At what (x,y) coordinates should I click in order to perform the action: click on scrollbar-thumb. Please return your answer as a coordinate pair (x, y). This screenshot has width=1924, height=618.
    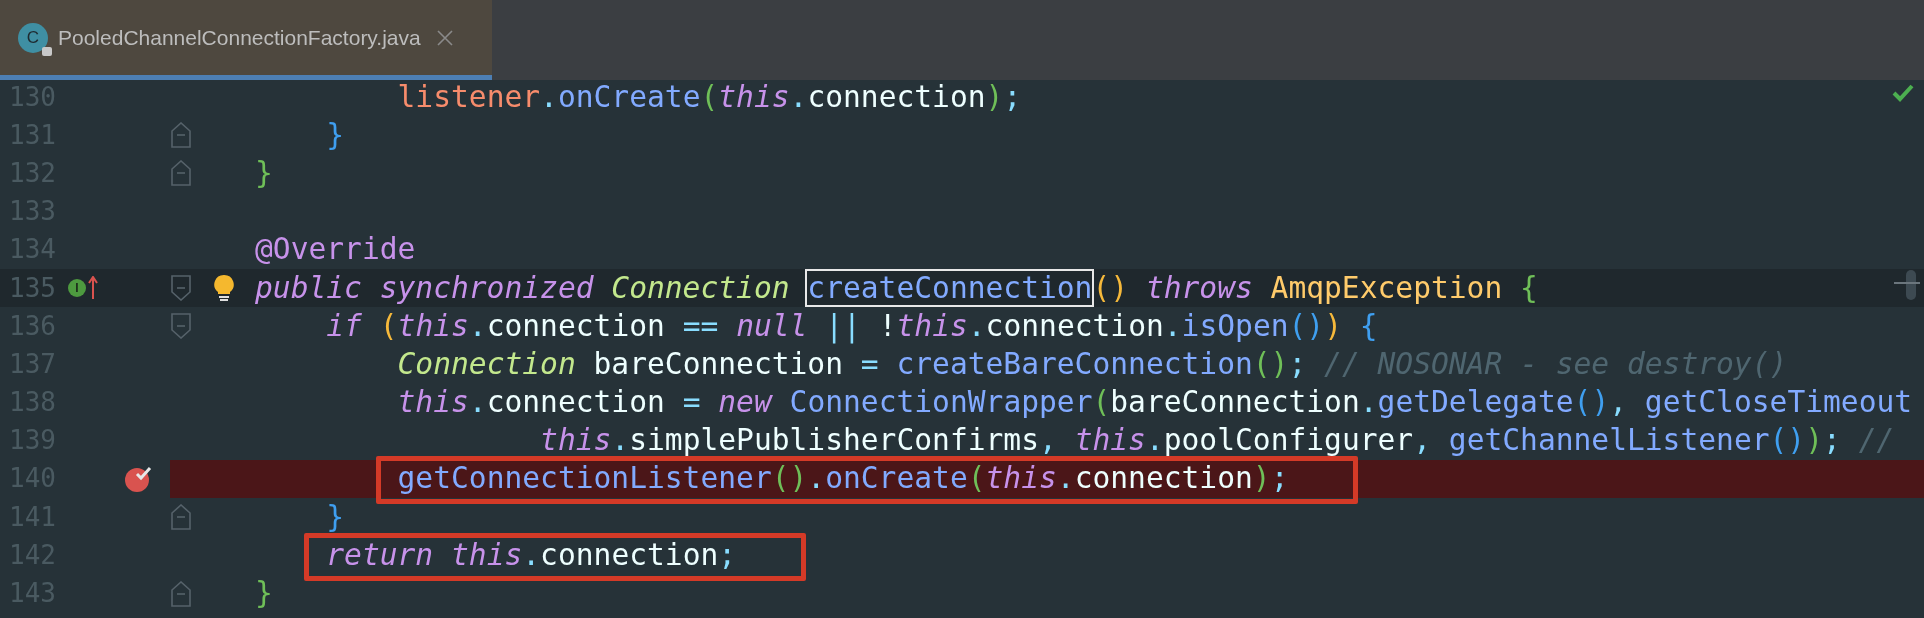
    Looking at the image, I should click on (1911, 285).